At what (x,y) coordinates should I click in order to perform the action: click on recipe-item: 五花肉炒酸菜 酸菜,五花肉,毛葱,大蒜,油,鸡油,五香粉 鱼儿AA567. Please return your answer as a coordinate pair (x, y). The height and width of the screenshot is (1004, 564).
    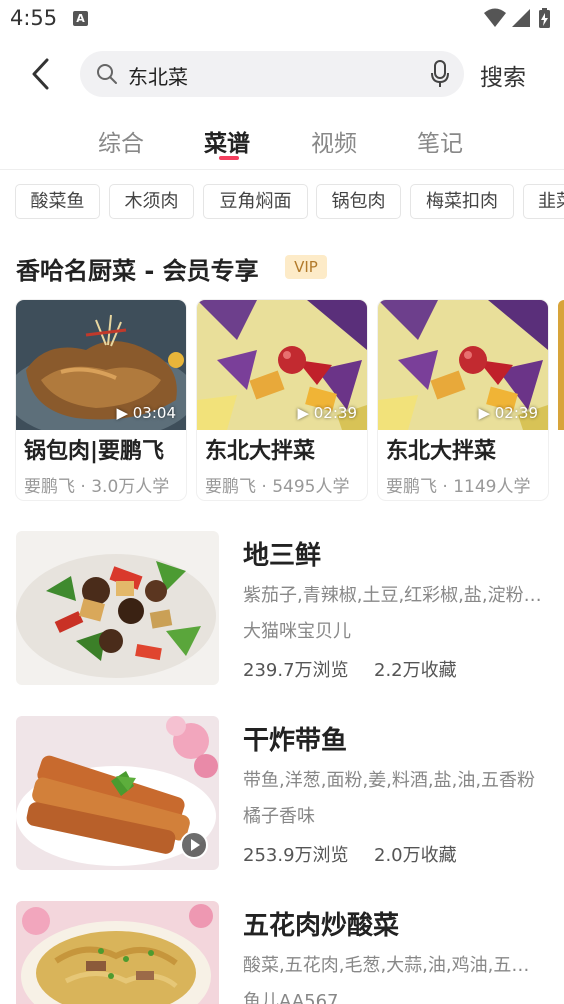
    Looking at the image, I should click on (290, 952).